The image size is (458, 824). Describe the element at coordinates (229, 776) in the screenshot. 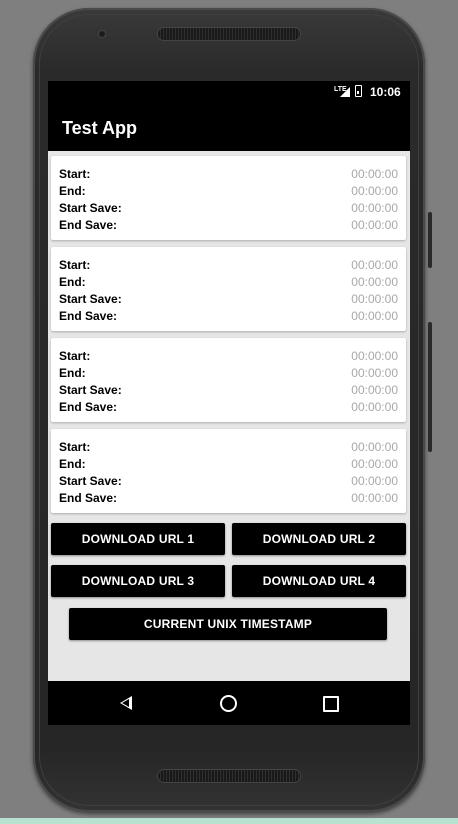

I see `bottom-speaker-grille` at that location.